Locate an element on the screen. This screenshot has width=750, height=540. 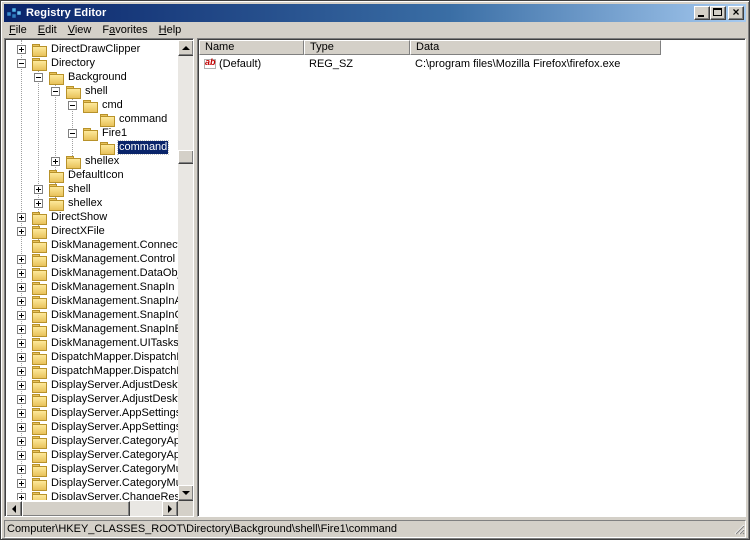
tree-item: Background is located at coordinates (81, 77).